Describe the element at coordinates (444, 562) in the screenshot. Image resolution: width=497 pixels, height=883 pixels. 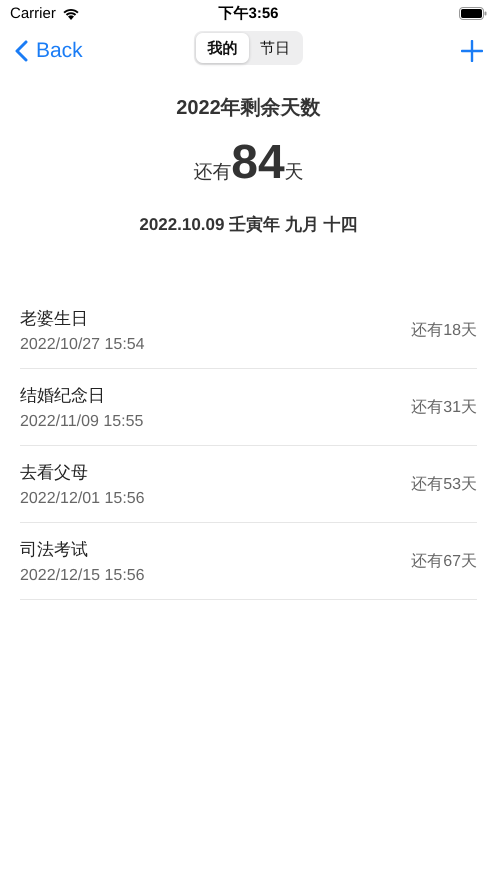
I see `days-remaining: 还有67天` at that location.